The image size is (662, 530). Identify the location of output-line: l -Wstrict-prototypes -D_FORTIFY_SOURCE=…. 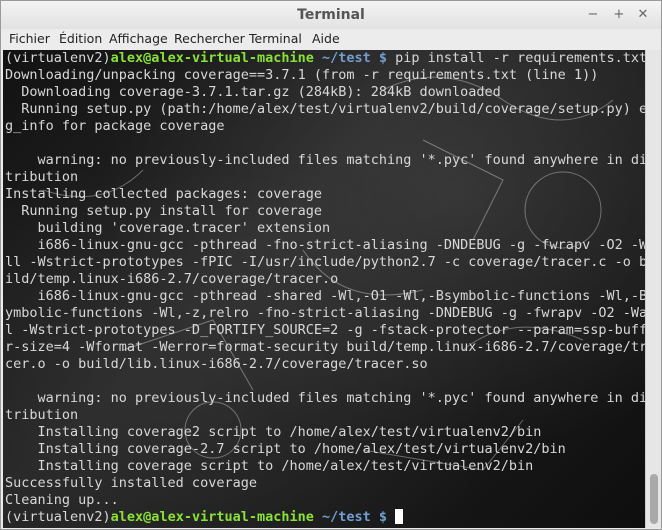
(325, 330).